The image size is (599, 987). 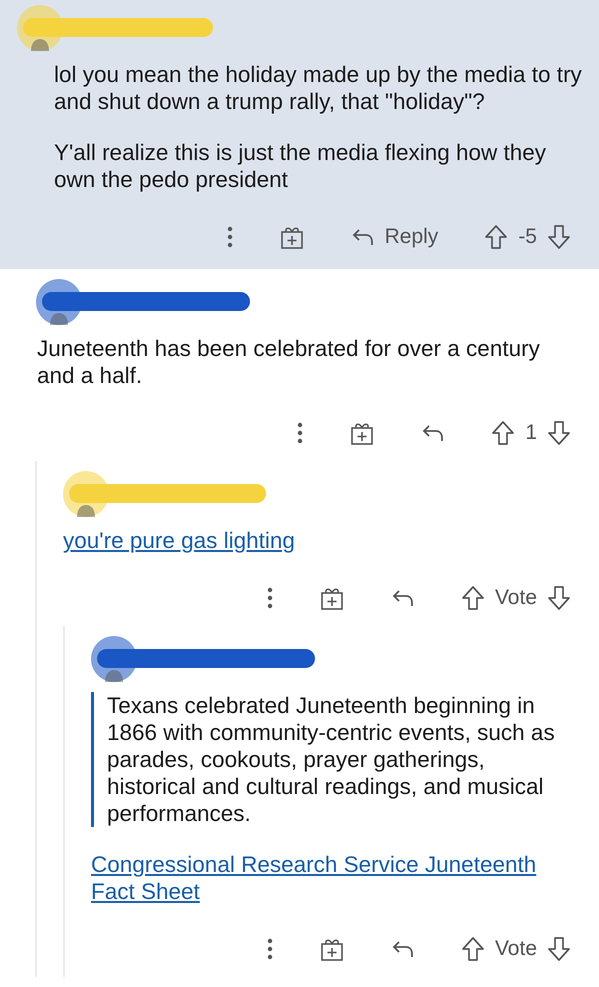 I want to click on comment-text: Y'all realize this is just the media flexing how they own the pedo president, so click(x=301, y=166).